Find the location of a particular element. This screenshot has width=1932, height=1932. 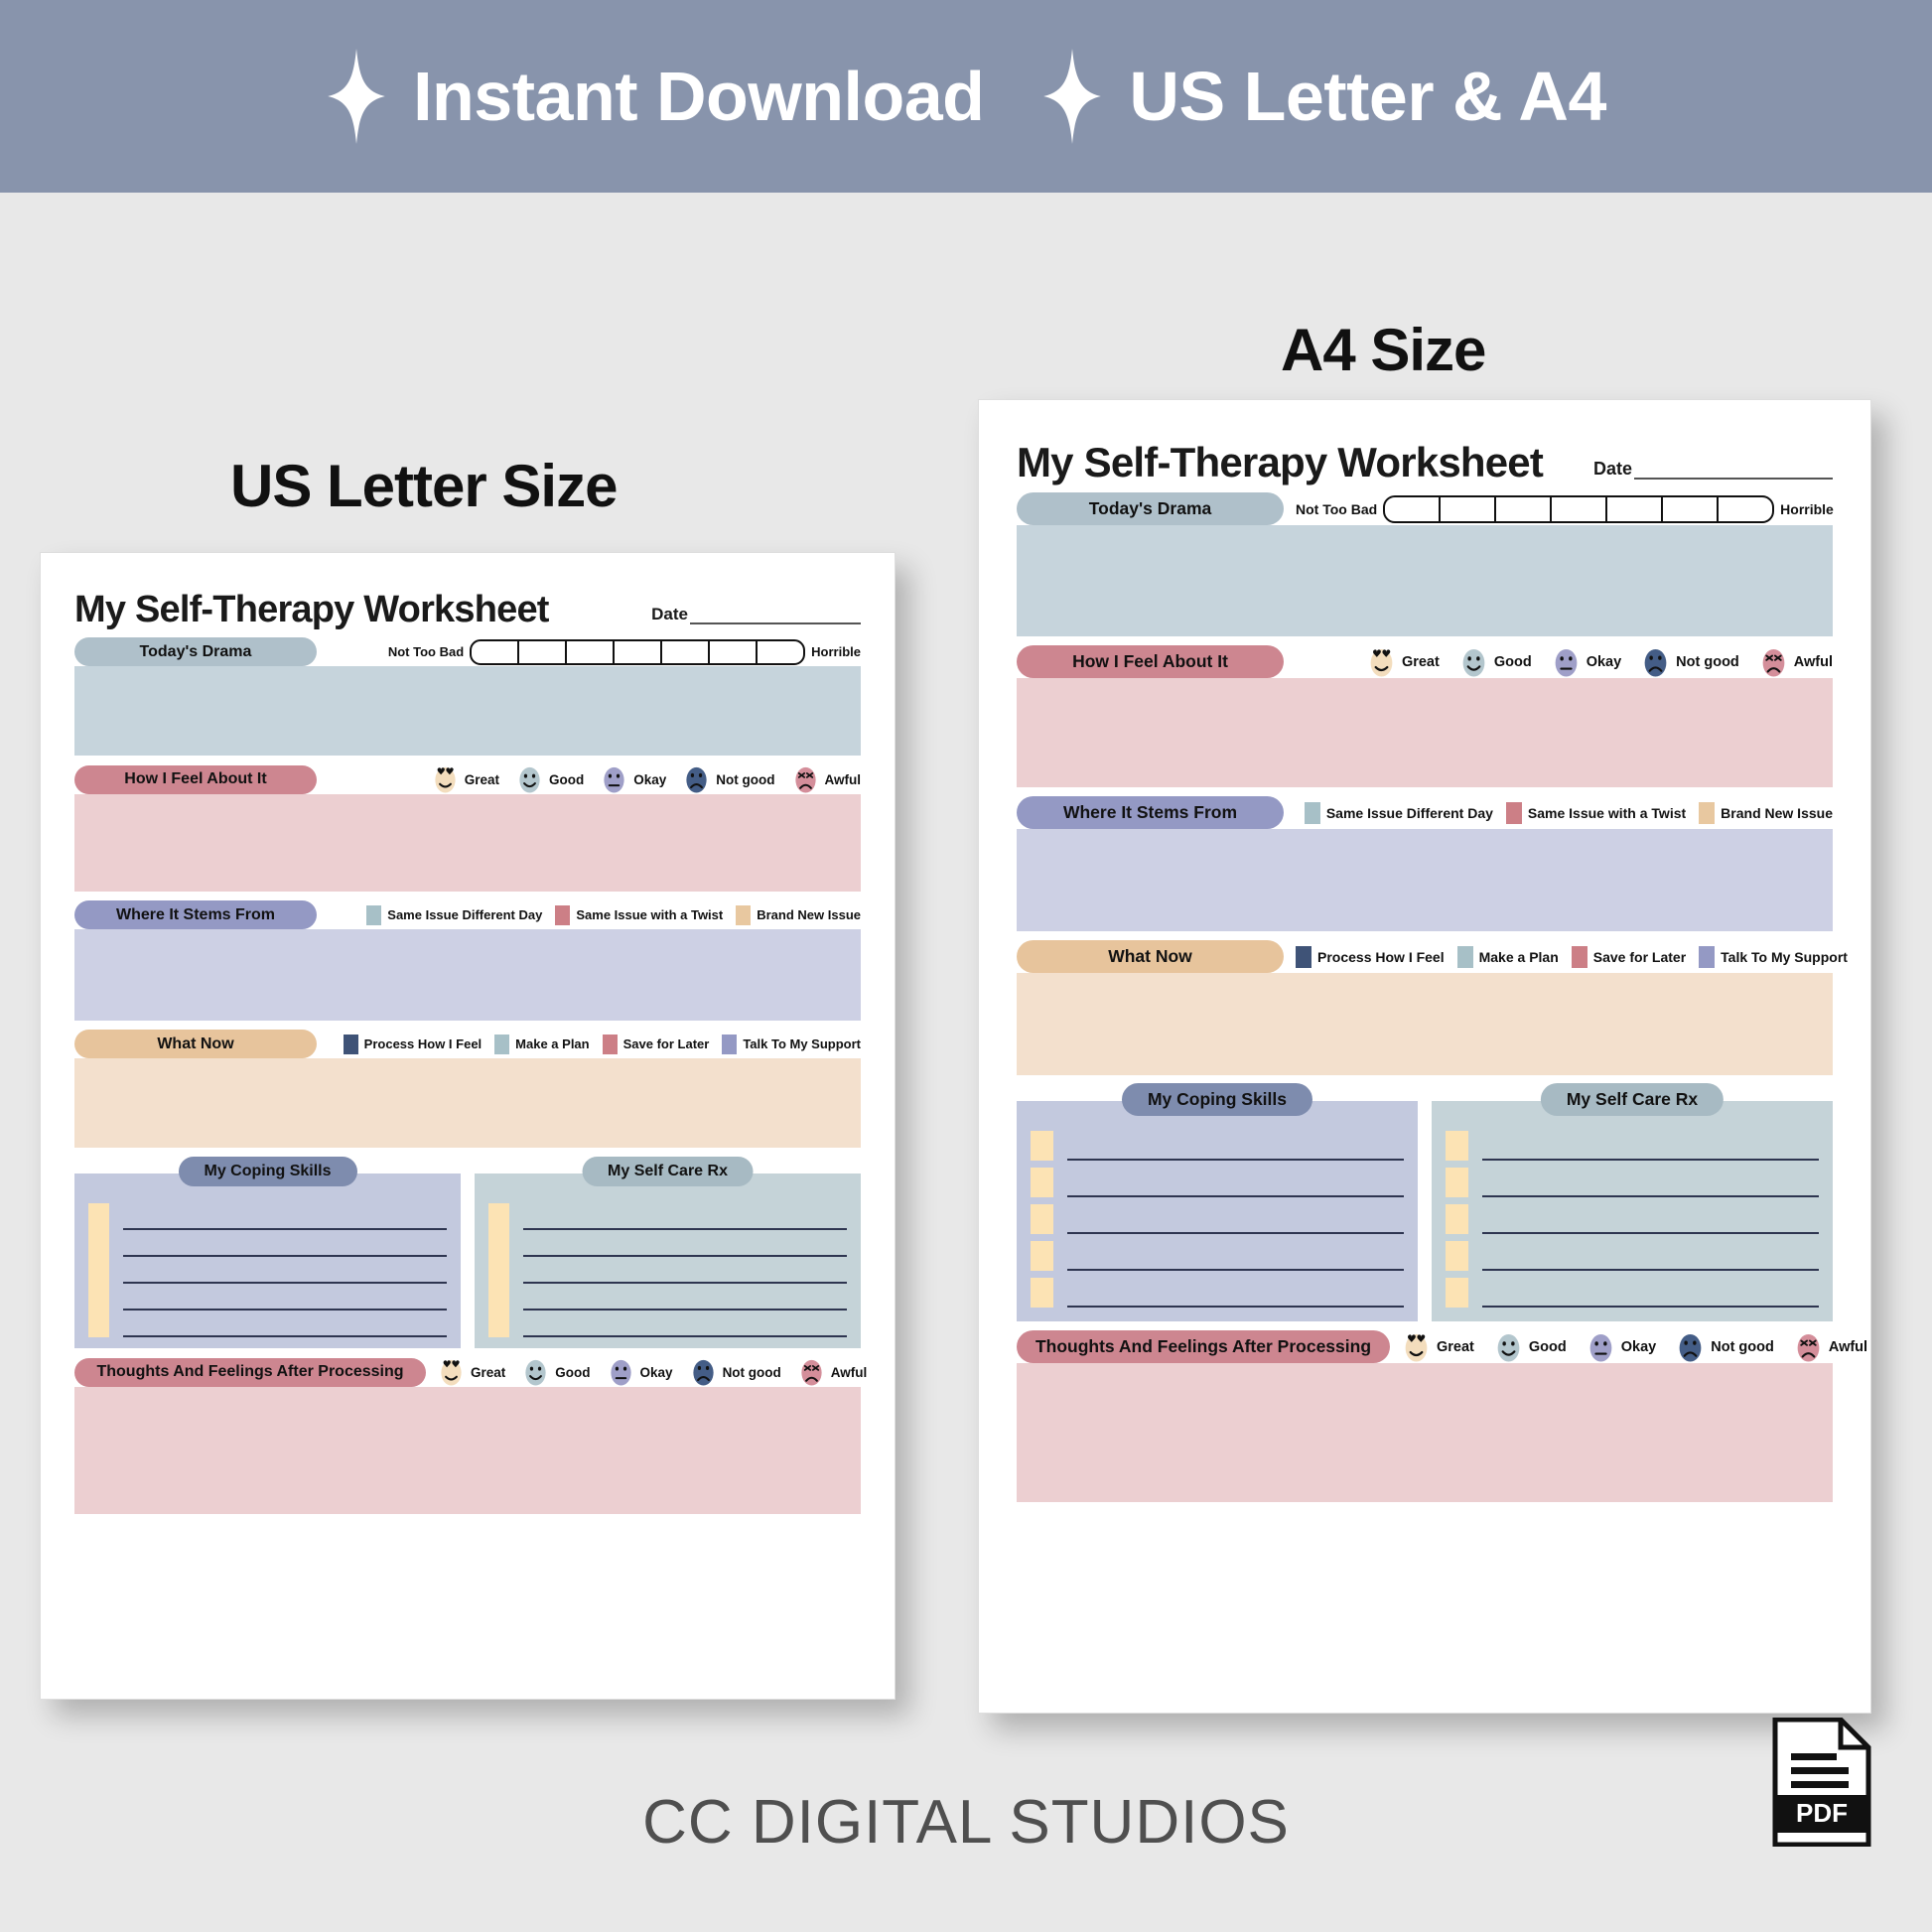

legend-item: Talk To My Support is located at coordinates (792, 1044).